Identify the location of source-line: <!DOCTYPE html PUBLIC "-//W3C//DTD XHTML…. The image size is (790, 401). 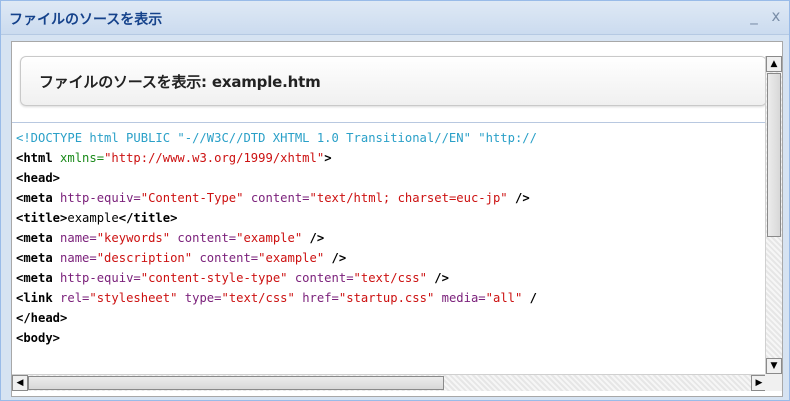
(276, 138).